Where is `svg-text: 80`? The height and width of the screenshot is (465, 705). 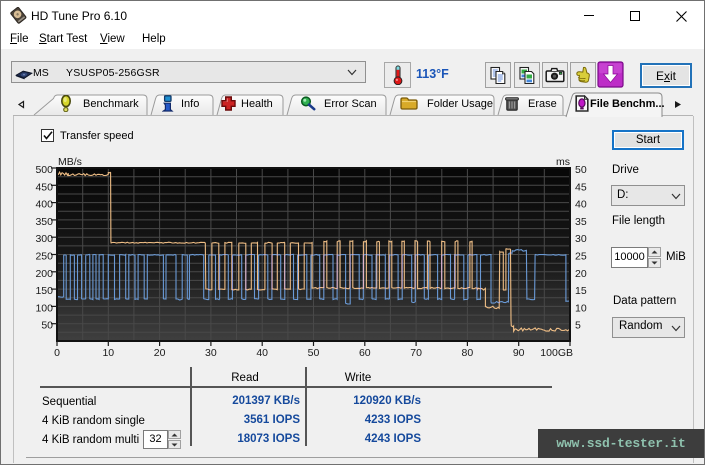
svg-text: 80 is located at coordinates (468, 353).